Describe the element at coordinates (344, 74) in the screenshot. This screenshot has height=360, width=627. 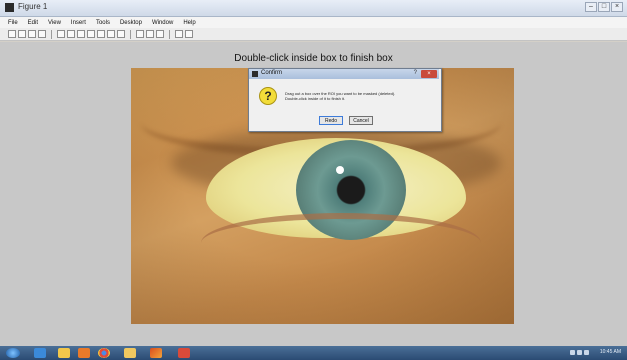
I see `dialog-titlebar: Confirm ? ×` at that location.